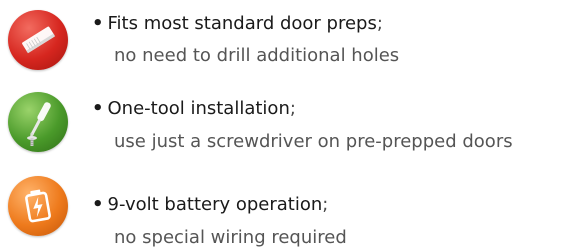 This screenshot has width=586, height=250. Describe the element at coordinates (230, 237) in the screenshot. I see `feature-detail: no special wiring required` at that location.